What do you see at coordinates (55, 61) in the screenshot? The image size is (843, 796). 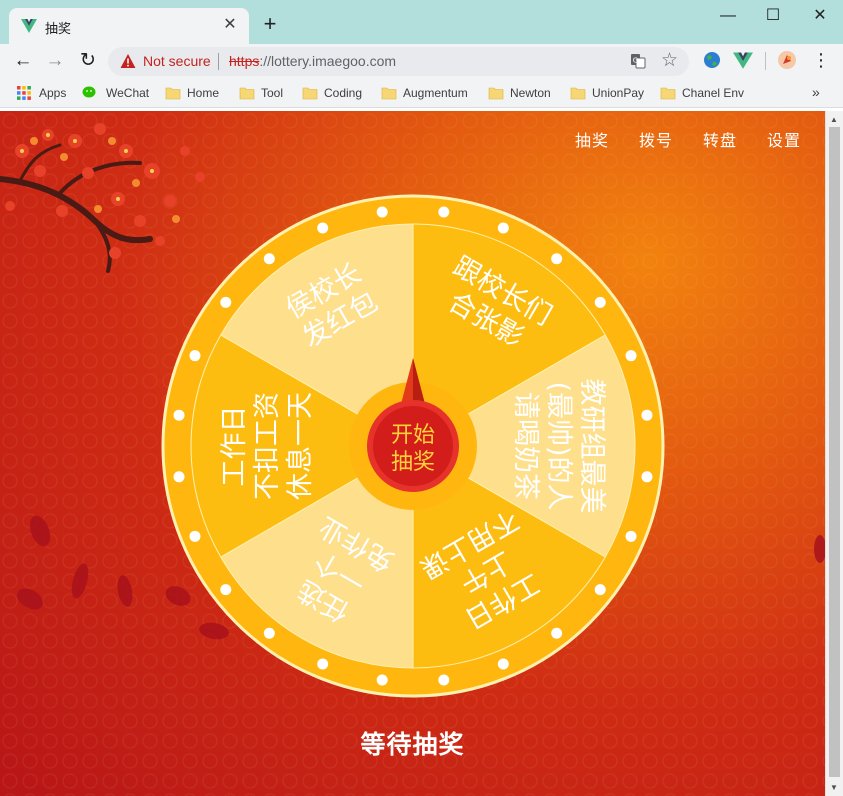 I see `forward-button: →` at bounding box center [55, 61].